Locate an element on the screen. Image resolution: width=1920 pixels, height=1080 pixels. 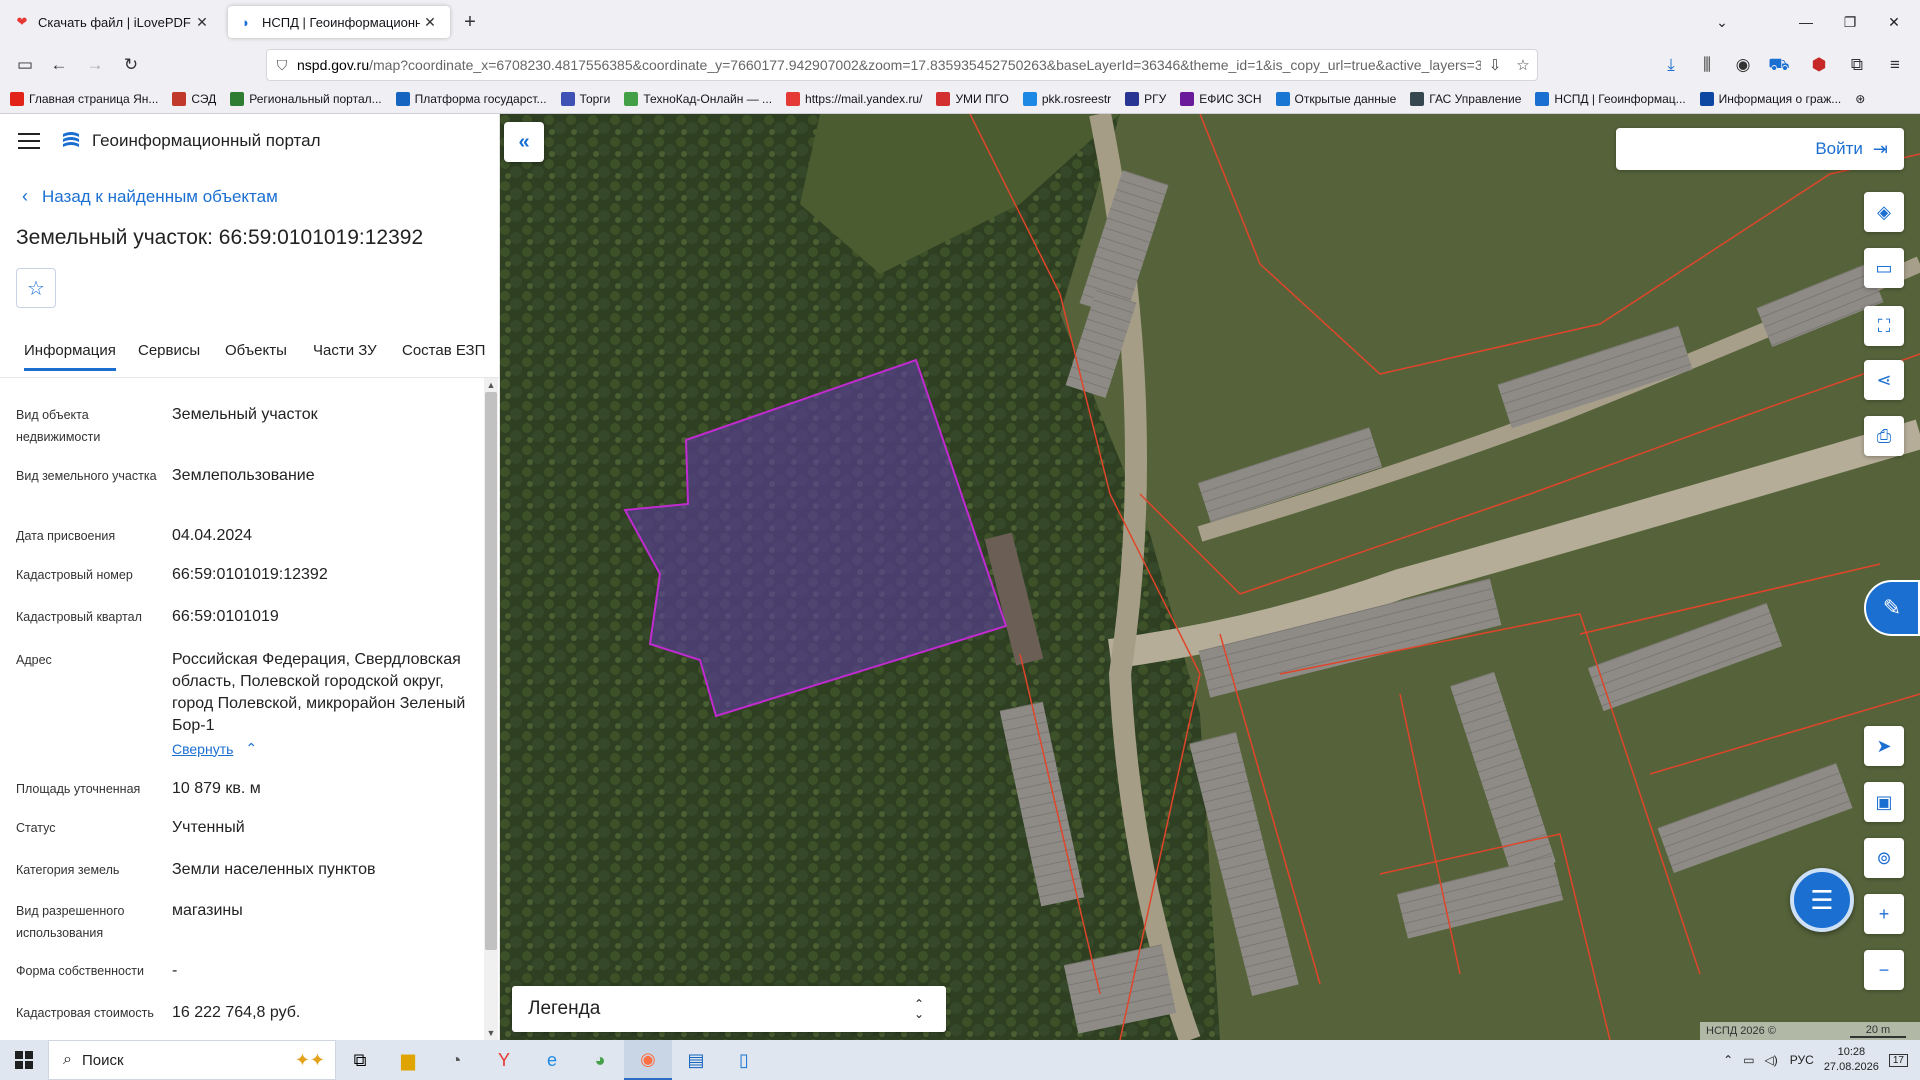
windows-start-button is located at coordinates (24, 1060).